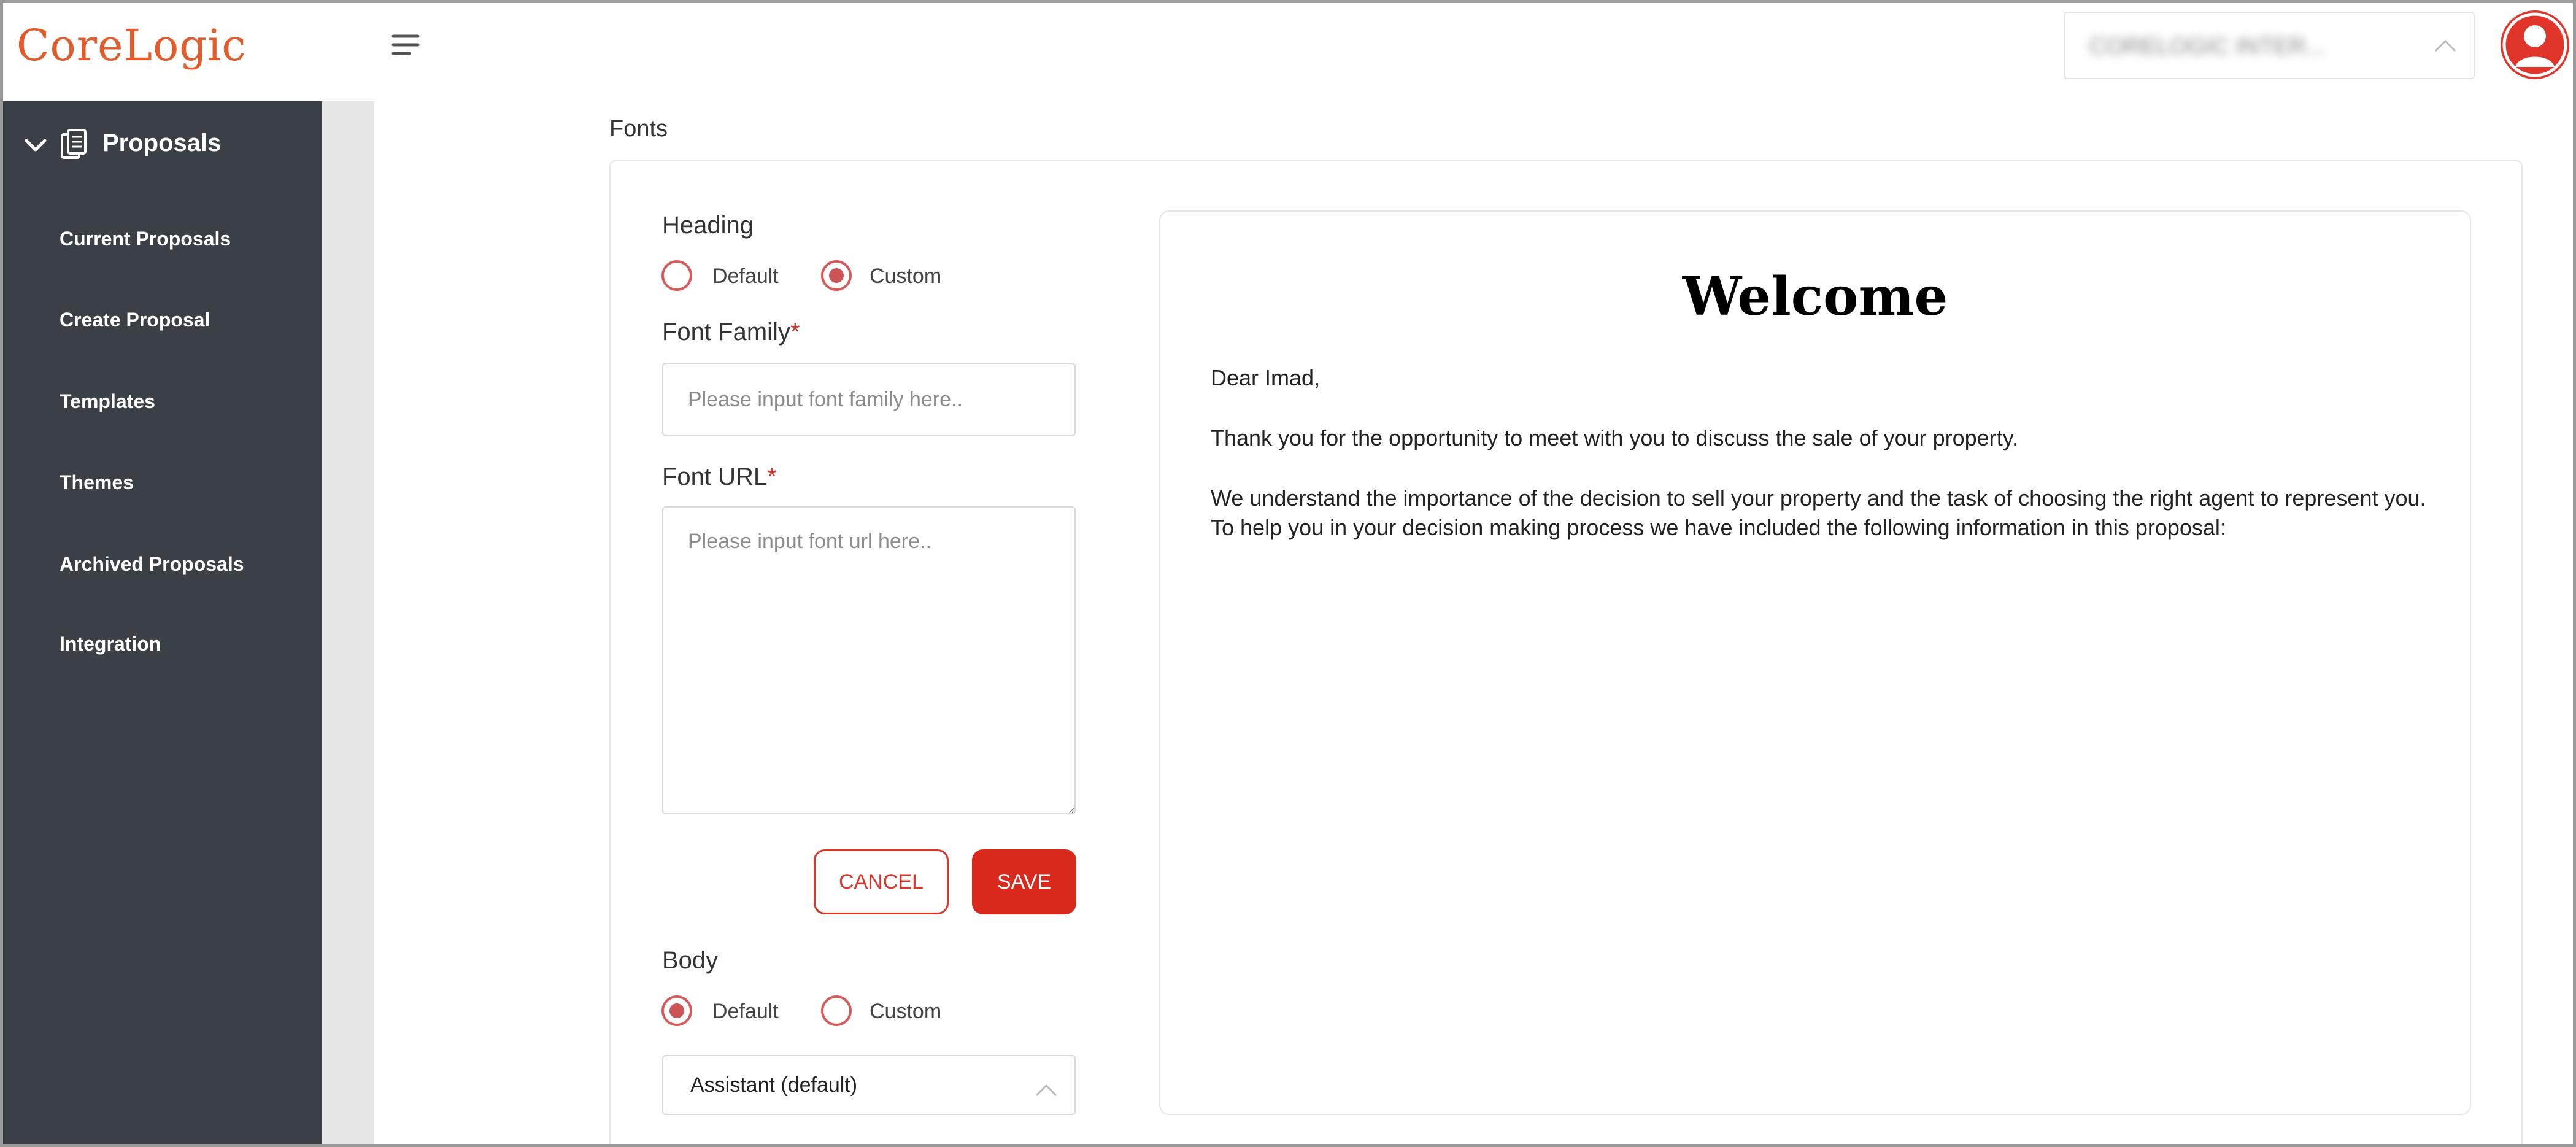  Describe the element at coordinates (405, 45) in the screenshot. I see `hamburger-icon` at that location.